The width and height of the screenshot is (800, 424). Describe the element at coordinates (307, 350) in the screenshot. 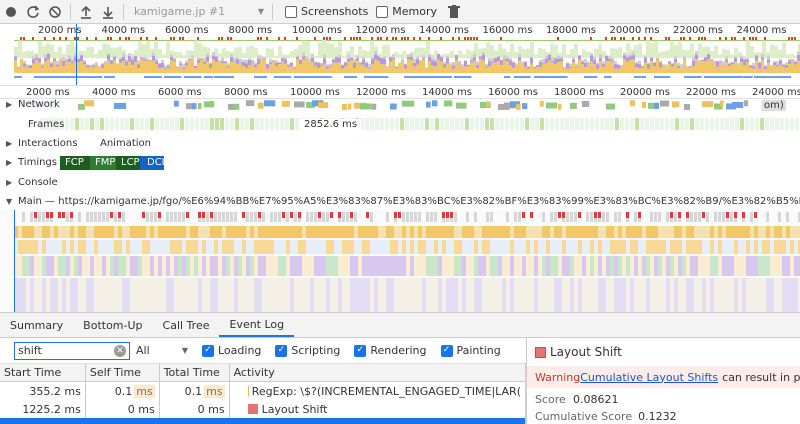

I see `scripting-checkbox: ✓ Scripting` at that location.